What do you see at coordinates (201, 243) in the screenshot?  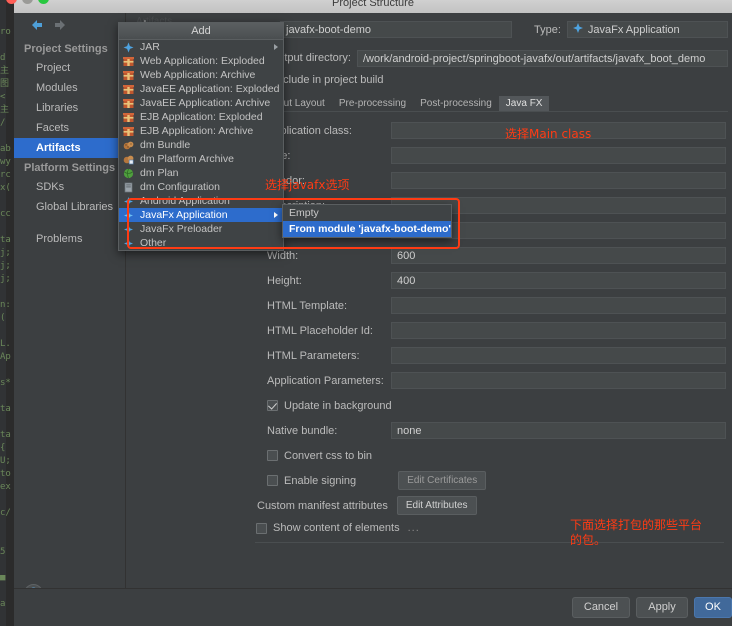 I see `menu-item-other: Other` at bounding box center [201, 243].